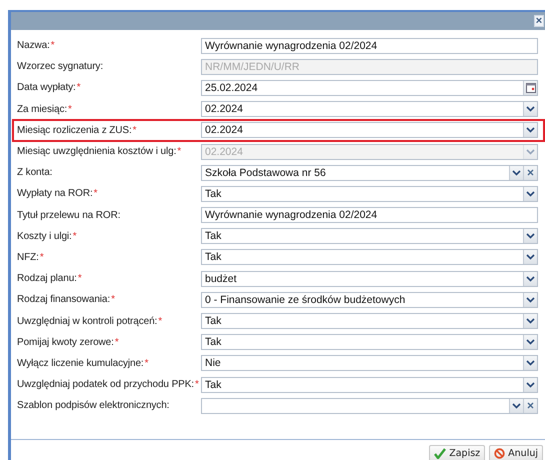 This screenshot has width=545, height=460. Describe the element at coordinates (83, 363) in the screenshot. I see `field-label: Wyłącz liczenie kumulacyjne:*` at that location.